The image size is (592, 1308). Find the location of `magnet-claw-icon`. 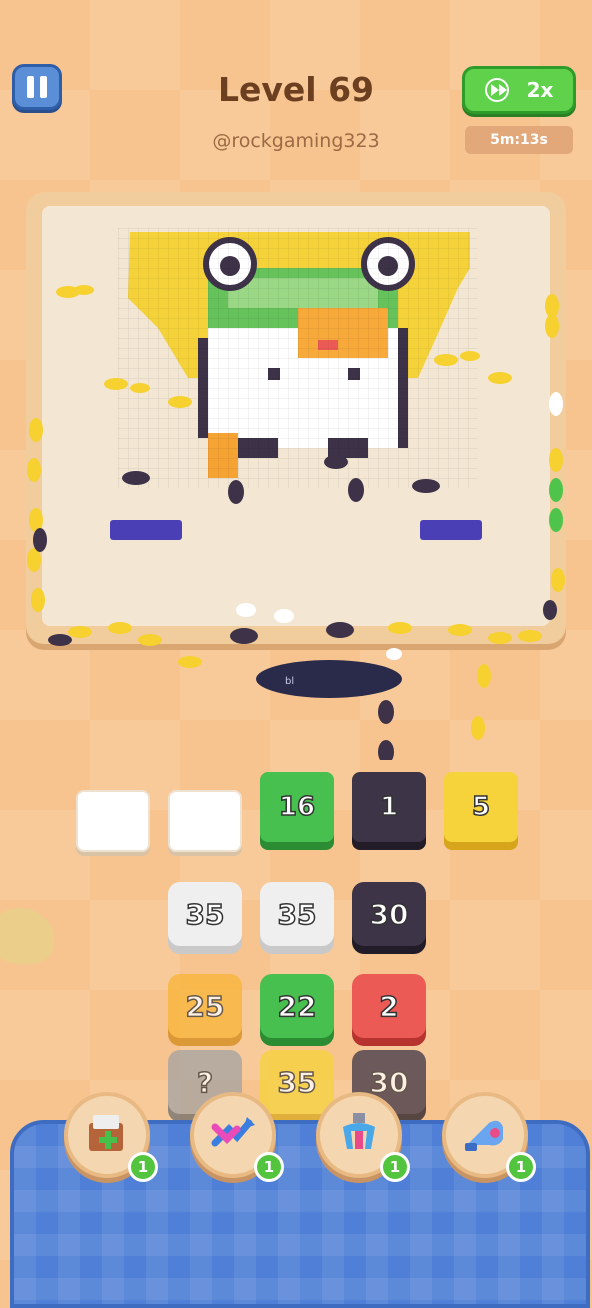

magnet-claw-icon is located at coordinates (359, 1131).